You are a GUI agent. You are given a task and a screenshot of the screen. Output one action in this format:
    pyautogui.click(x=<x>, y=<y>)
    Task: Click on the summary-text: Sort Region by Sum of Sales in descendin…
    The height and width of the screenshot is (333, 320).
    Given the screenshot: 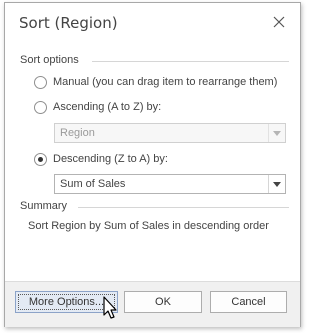 What is the action you would take?
    pyautogui.click(x=148, y=226)
    